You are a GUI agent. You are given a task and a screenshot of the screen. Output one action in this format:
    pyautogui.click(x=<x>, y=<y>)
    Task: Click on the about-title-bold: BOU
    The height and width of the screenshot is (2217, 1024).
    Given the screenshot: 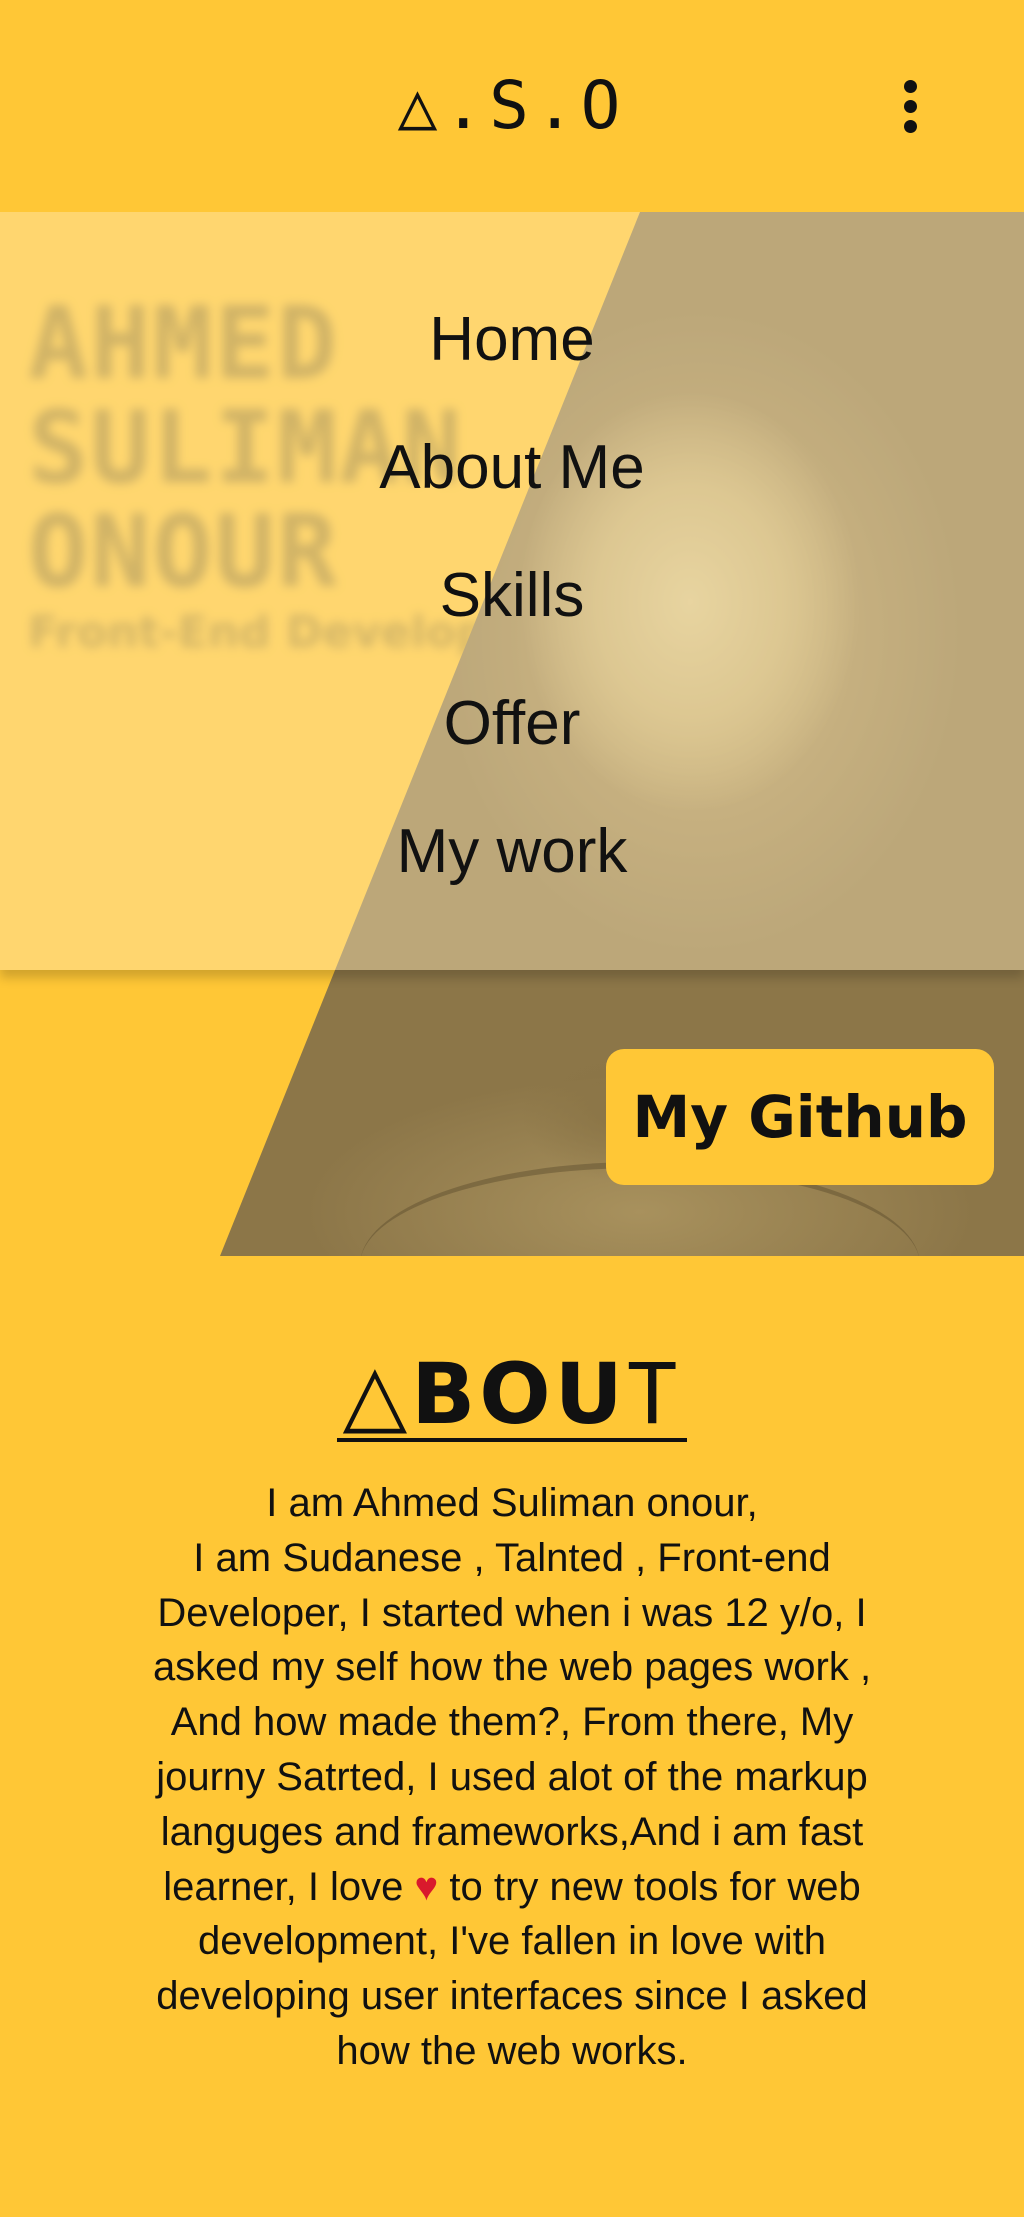 What is the action you would take?
    pyautogui.click(x=519, y=1394)
    